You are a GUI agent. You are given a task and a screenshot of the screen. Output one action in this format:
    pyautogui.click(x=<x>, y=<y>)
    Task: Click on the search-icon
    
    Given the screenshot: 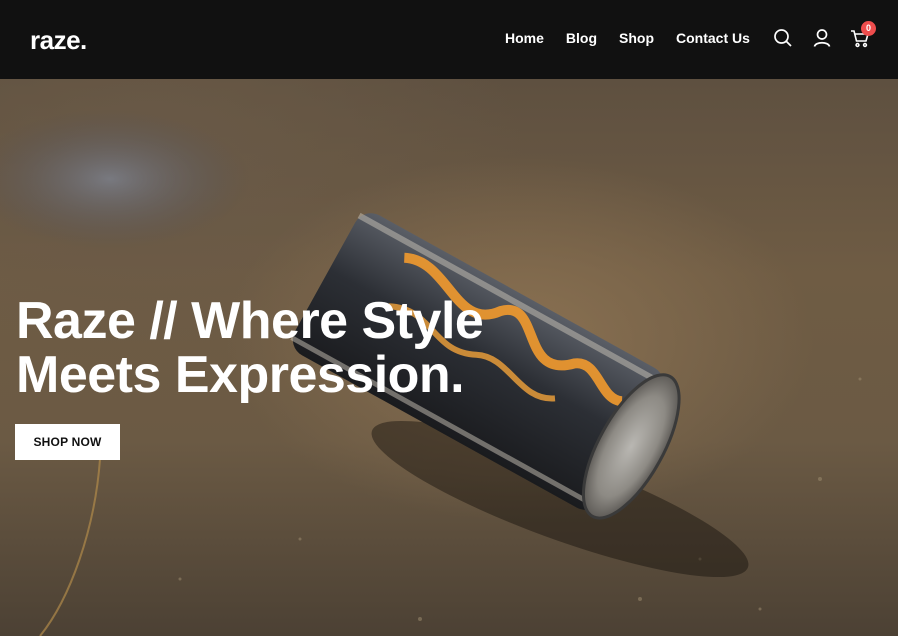 What is the action you would take?
    pyautogui.click(x=783, y=38)
    